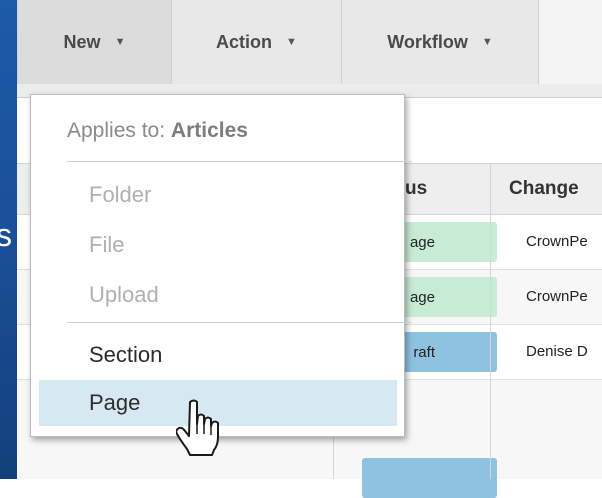 The image size is (602, 498). What do you see at coordinates (119, 130) in the screenshot?
I see `menu-header-prefix: Applies to:` at bounding box center [119, 130].